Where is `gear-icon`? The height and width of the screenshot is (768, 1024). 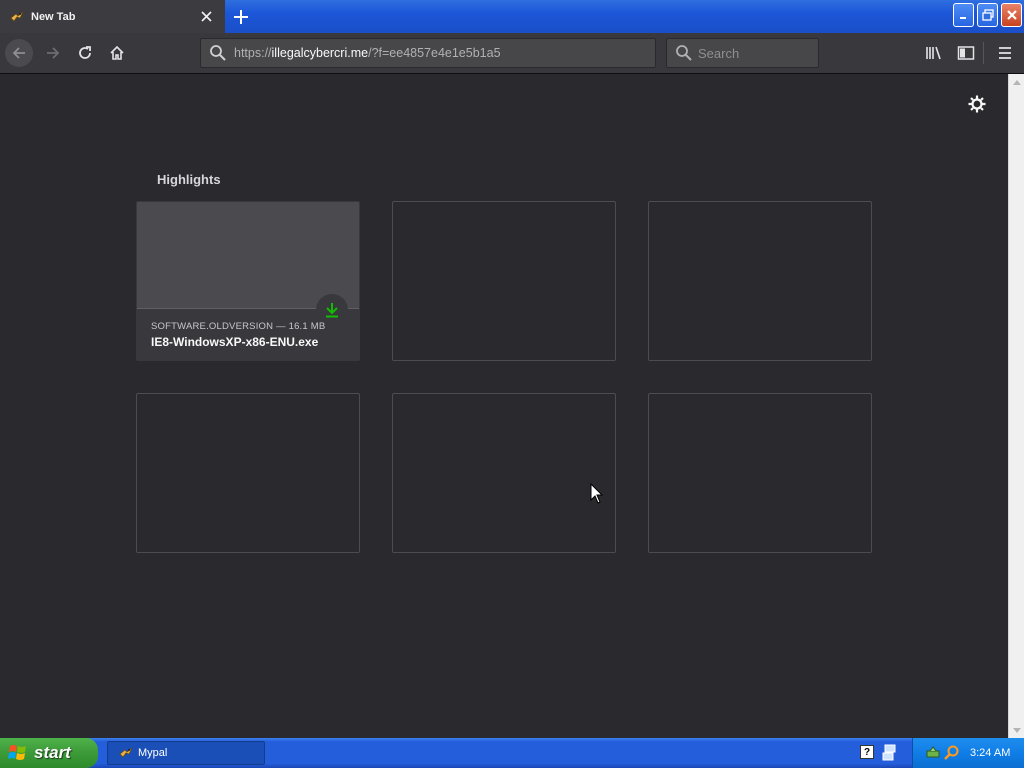
gear-icon is located at coordinates (977, 104).